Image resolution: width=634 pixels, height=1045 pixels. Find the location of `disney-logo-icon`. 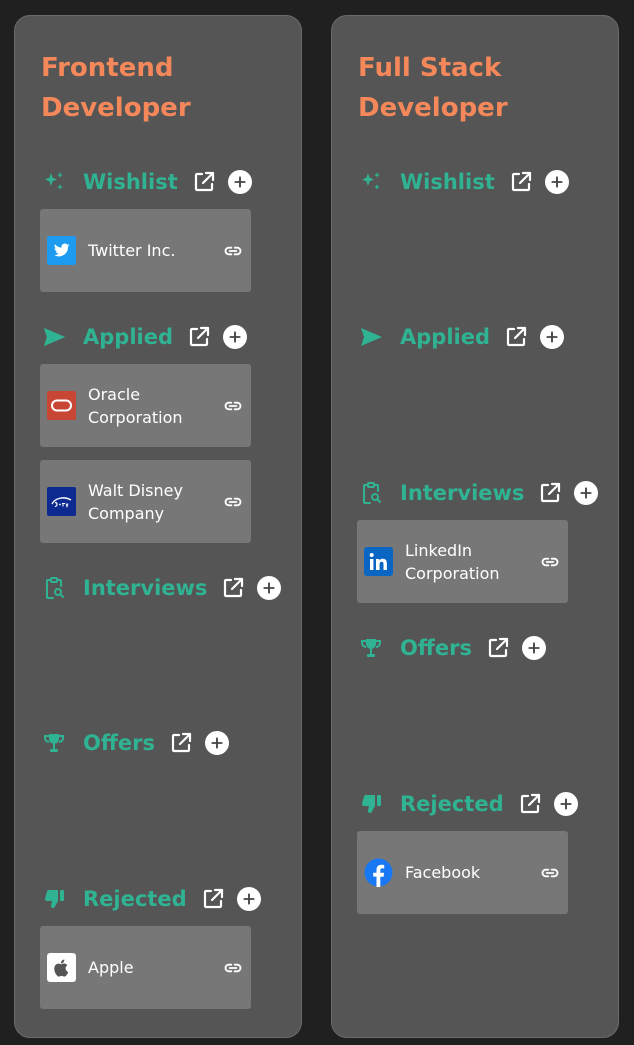

disney-logo-icon is located at coordinates (61, 501).